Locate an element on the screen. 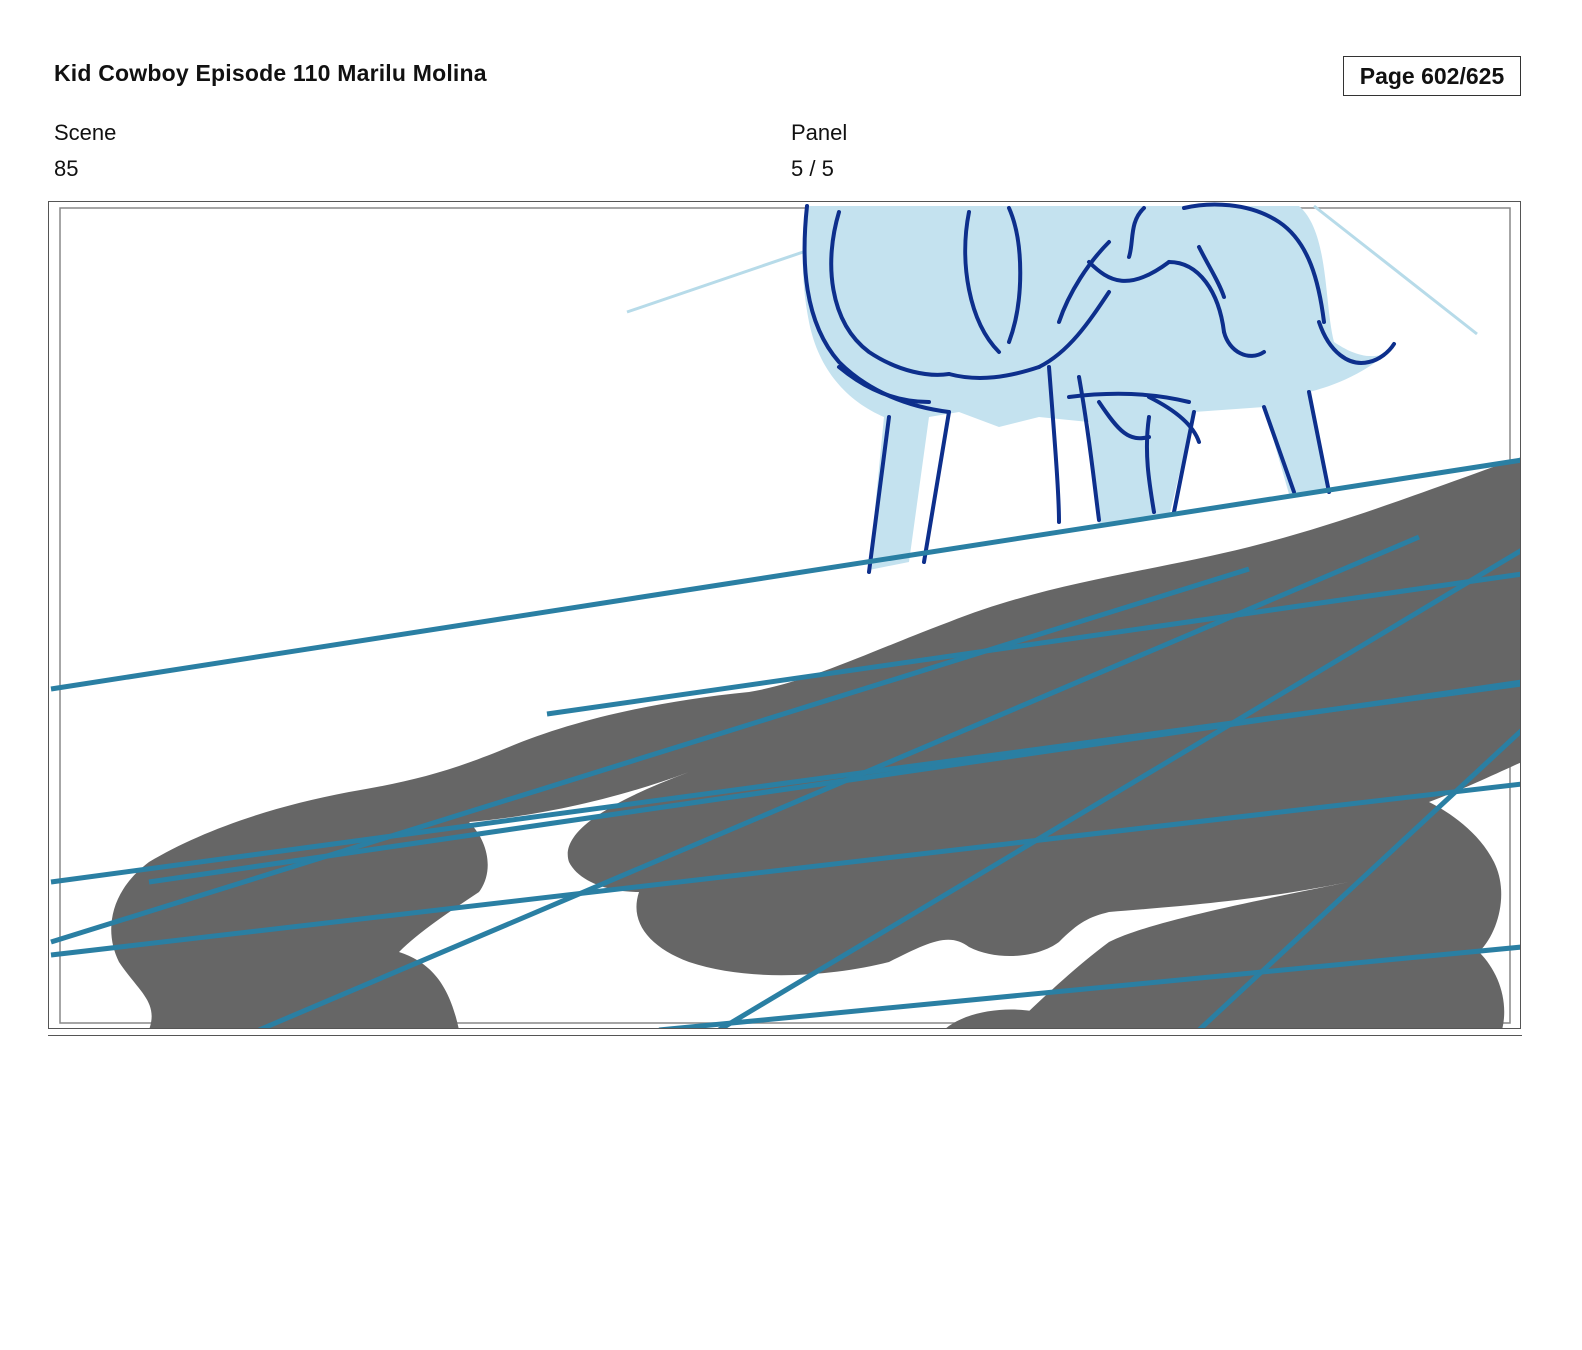 Image resolution: width=1582 pixels, height=1350 pixels. panel-label: Panel is located at coordinates (819, 132).